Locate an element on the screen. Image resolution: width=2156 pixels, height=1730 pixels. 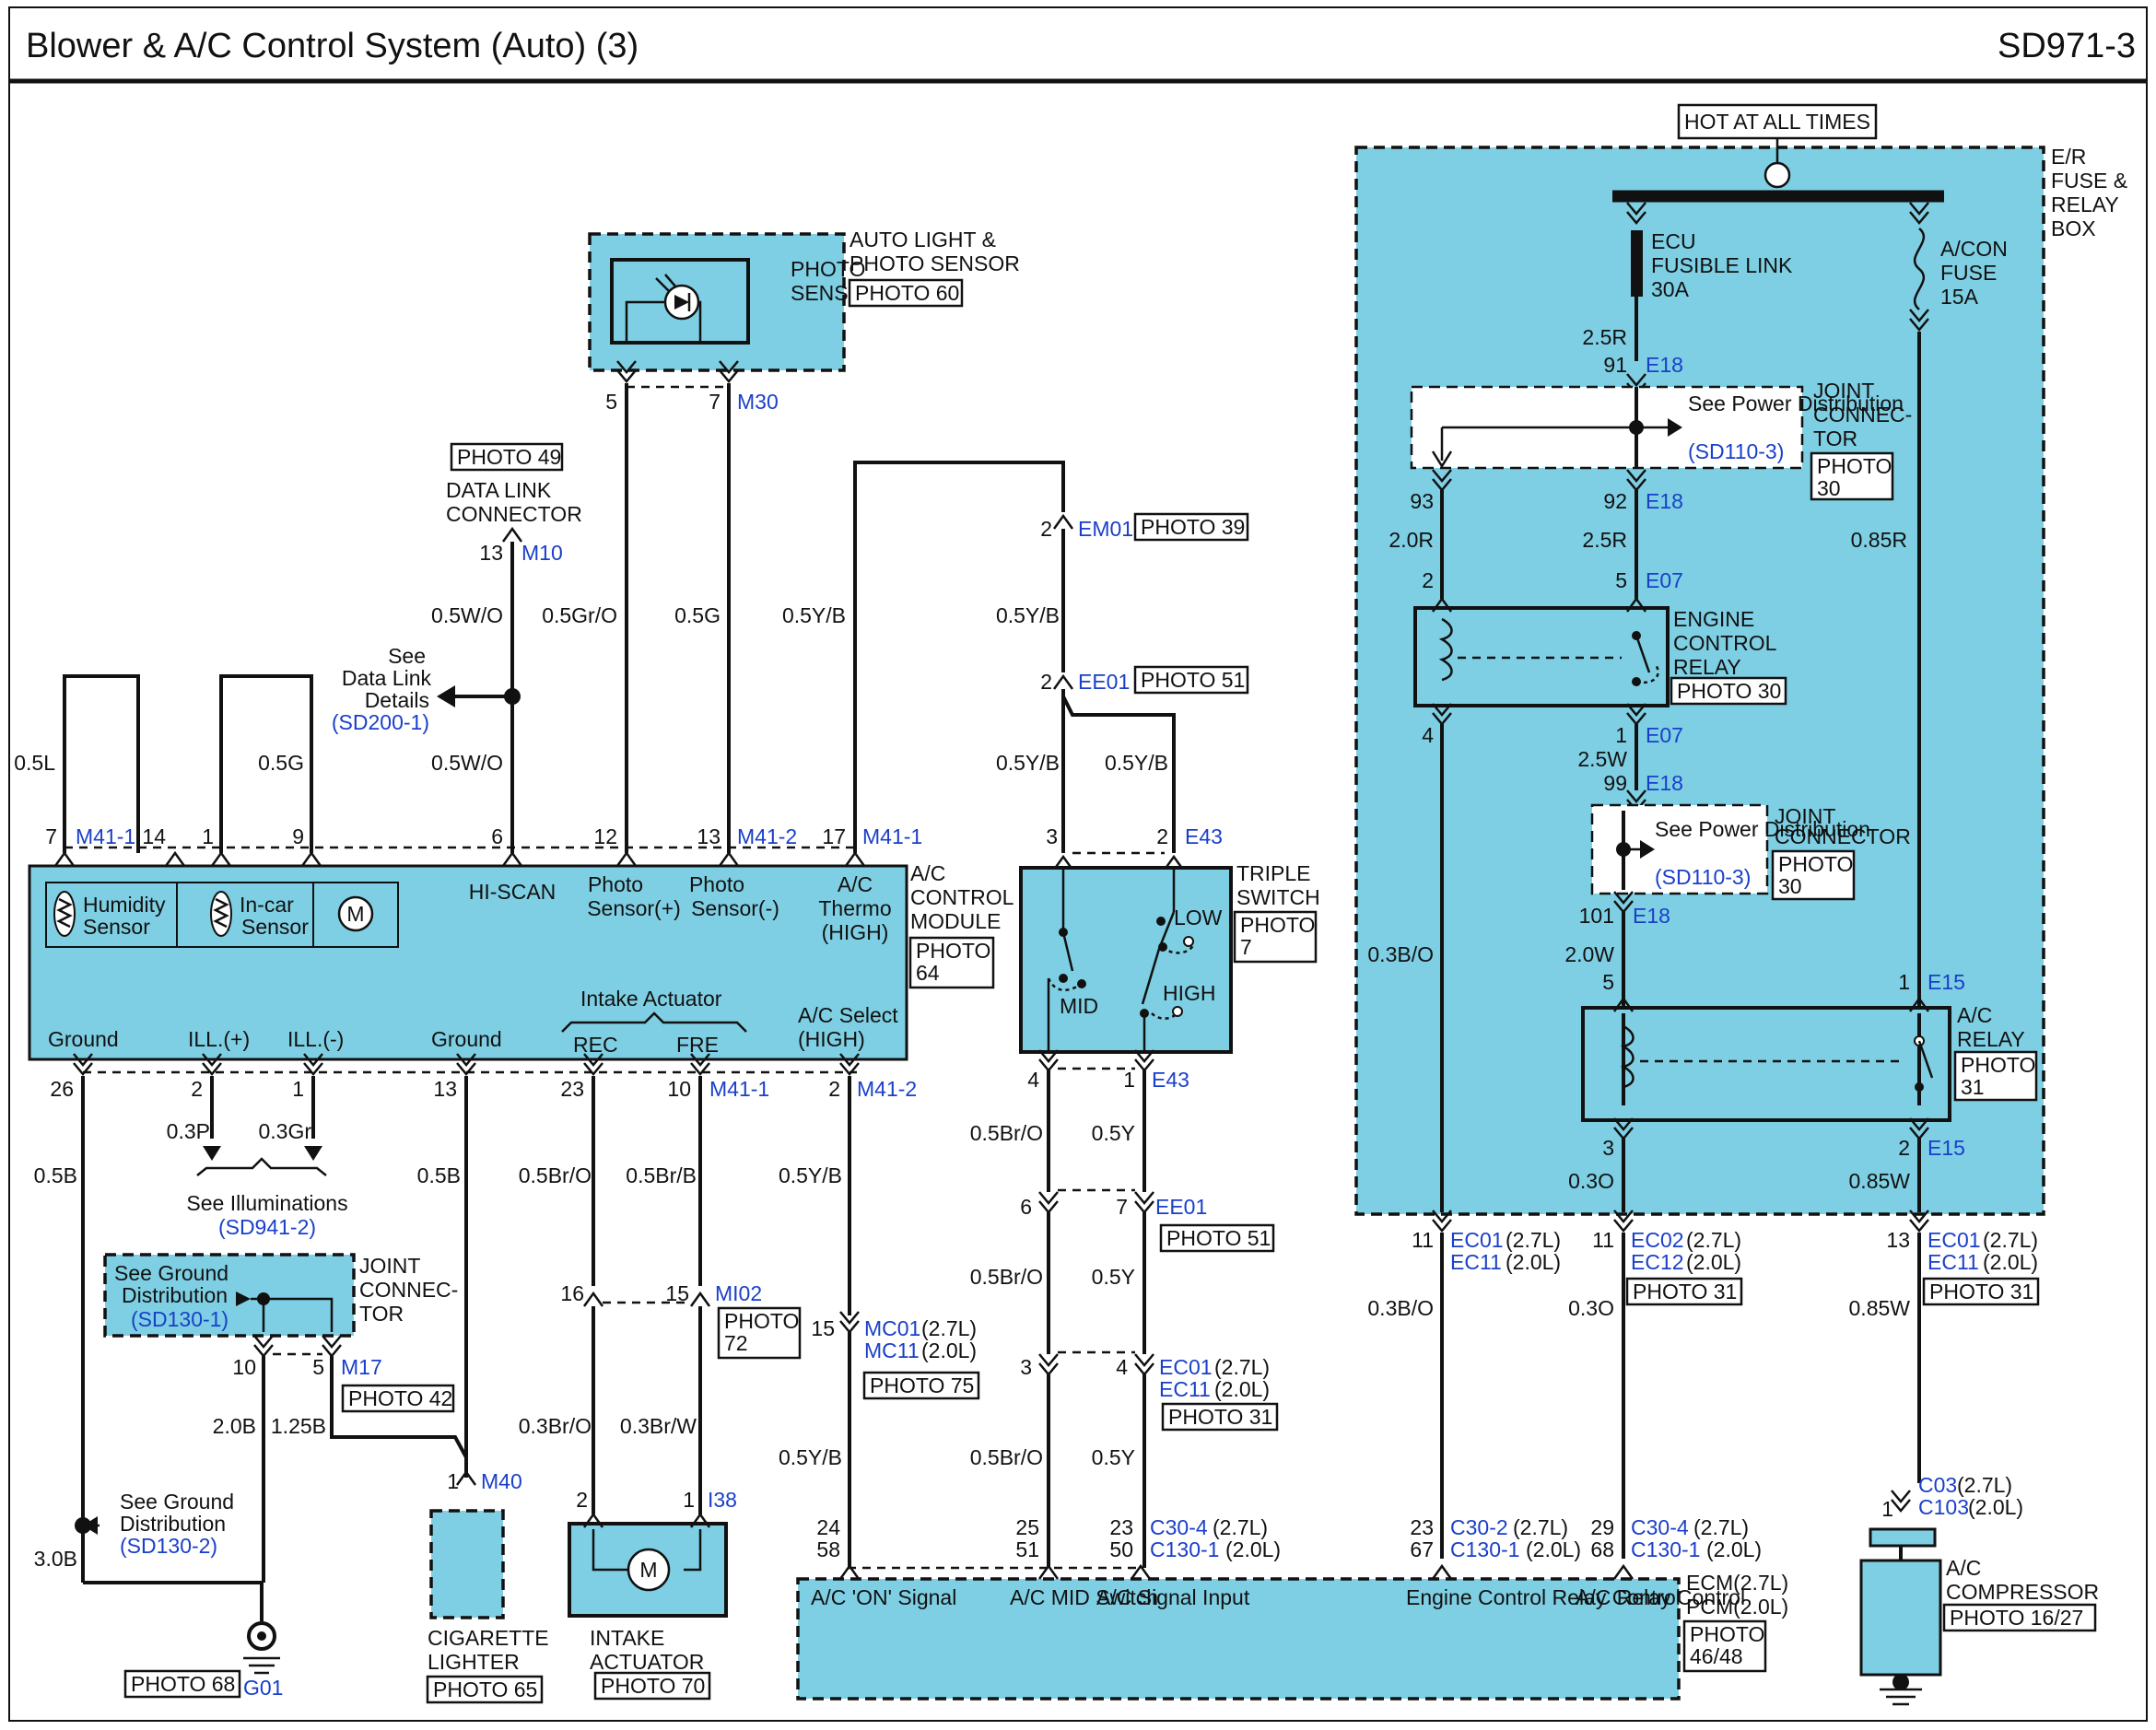
svg-text: EM01 is located at coordinates (1105, 529).